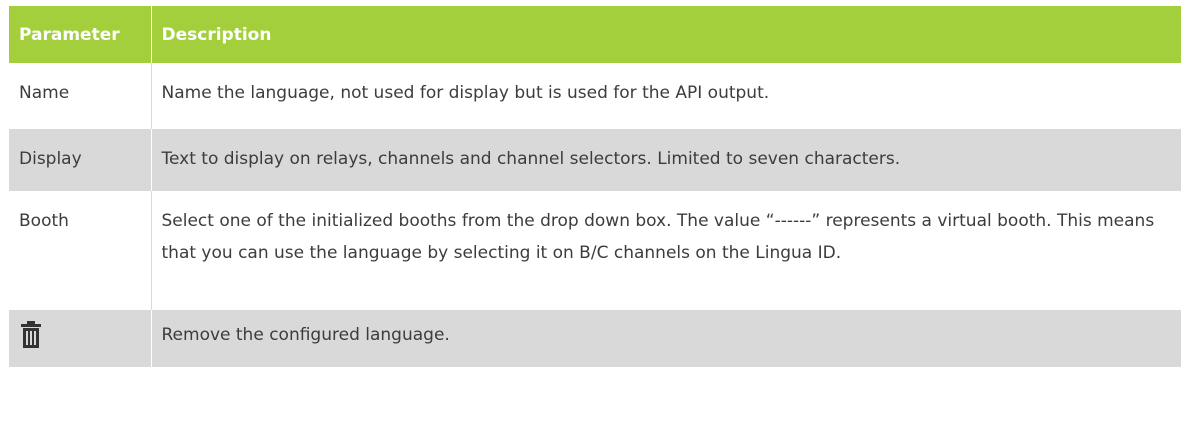  I want to click on parameter-cell: Booth, so click(80, 250).